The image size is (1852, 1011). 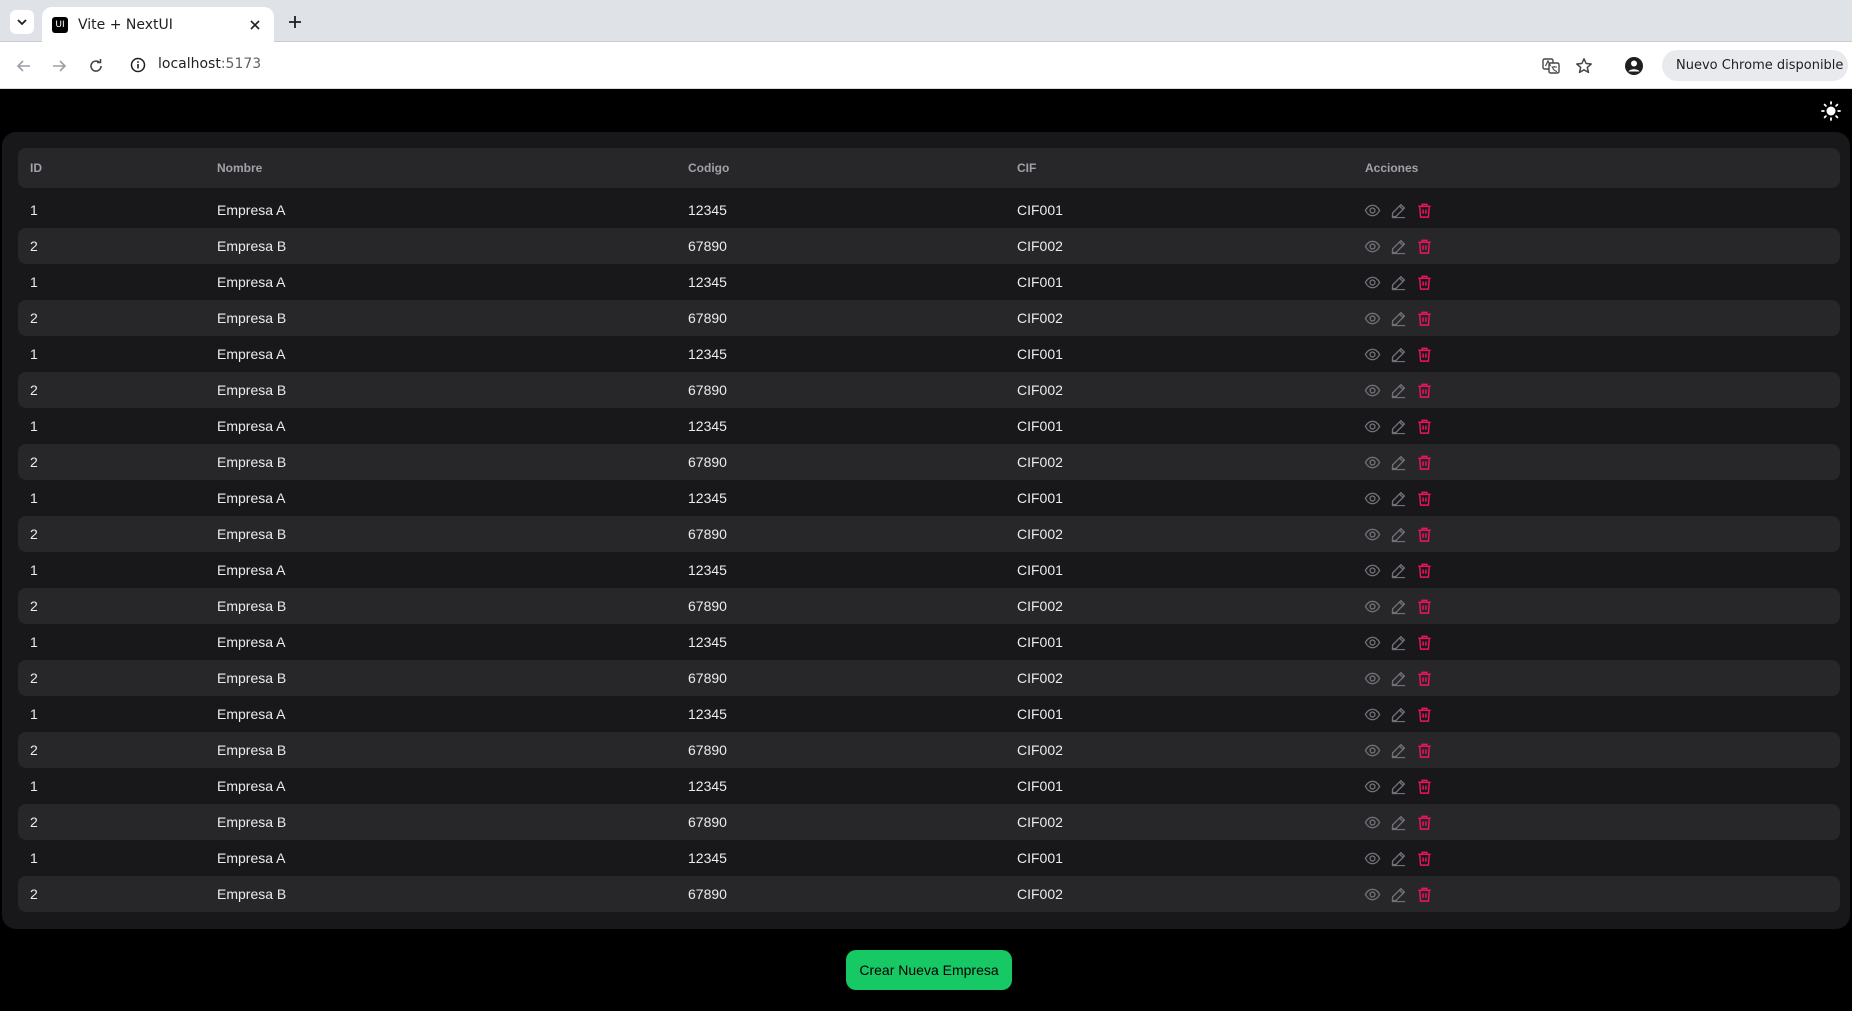 I want to click on site-info-button, so click(x=138, y=65).